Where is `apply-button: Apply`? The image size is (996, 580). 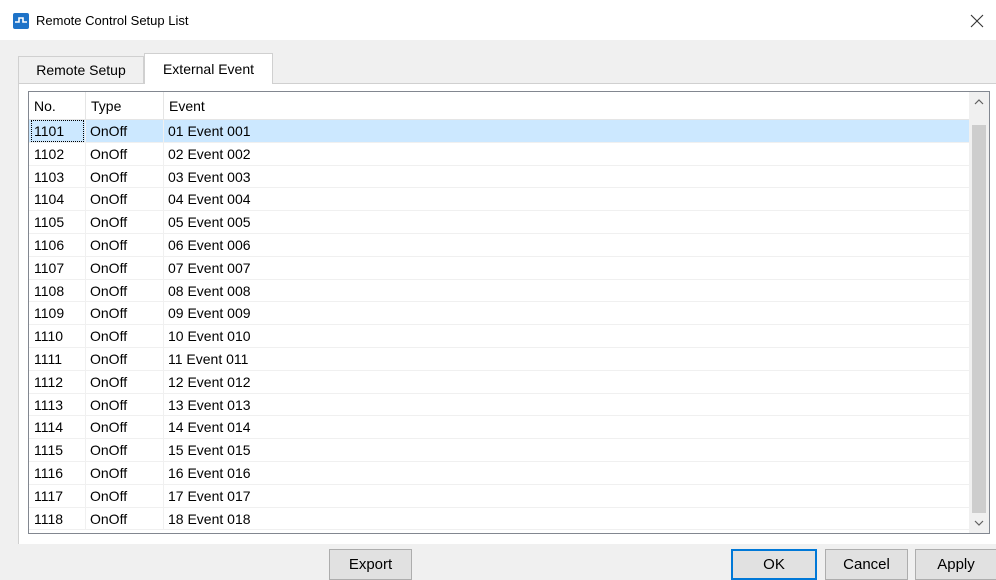 apply-button: Apply is located at coordinates (955, 564).